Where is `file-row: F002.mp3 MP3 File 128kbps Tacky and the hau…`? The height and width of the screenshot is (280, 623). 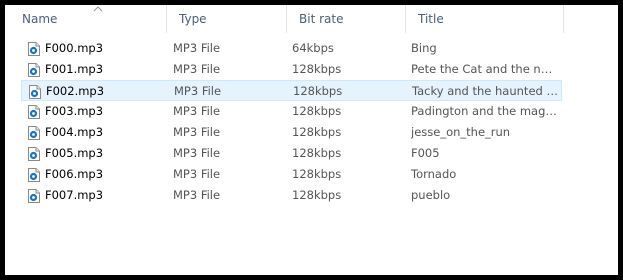 file-row: F002.mp3 MP3 File 128kbps Tacky and the hau… is located at coordinates (291, 90).